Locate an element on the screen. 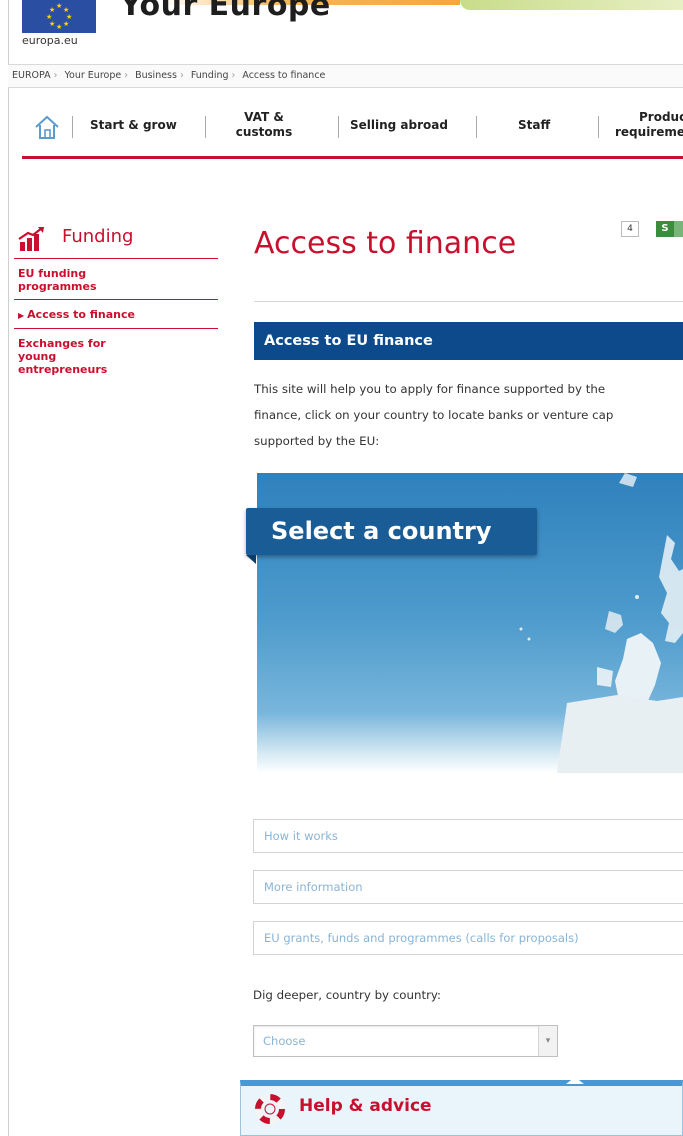 This screenshot has height=1136, width=683. accordion-how-it-works: How it works is located at coordinates (468, 836).